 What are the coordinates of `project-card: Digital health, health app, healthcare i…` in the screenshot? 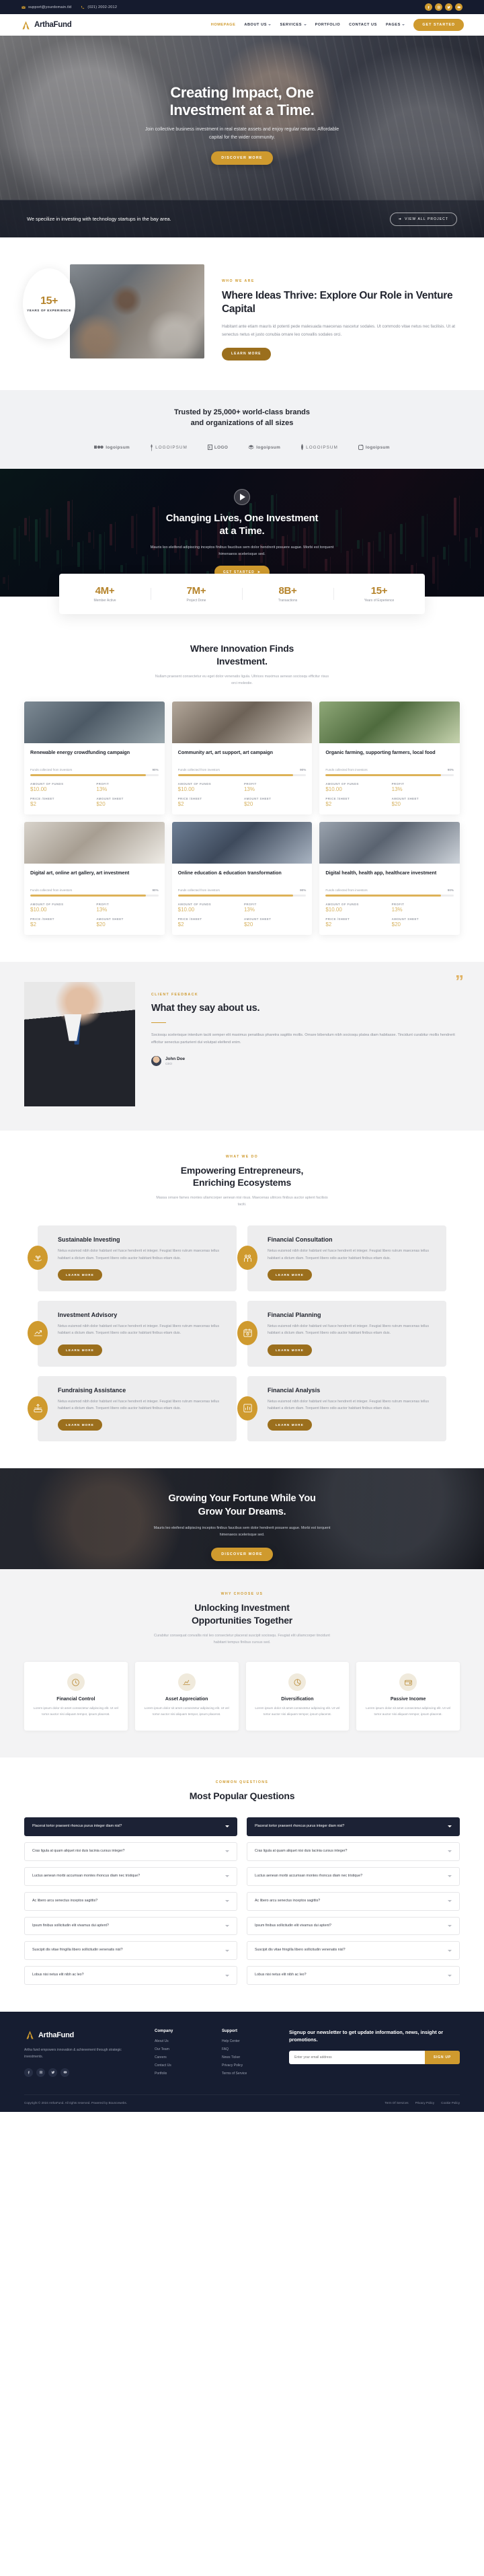 It's located at (389, 878).